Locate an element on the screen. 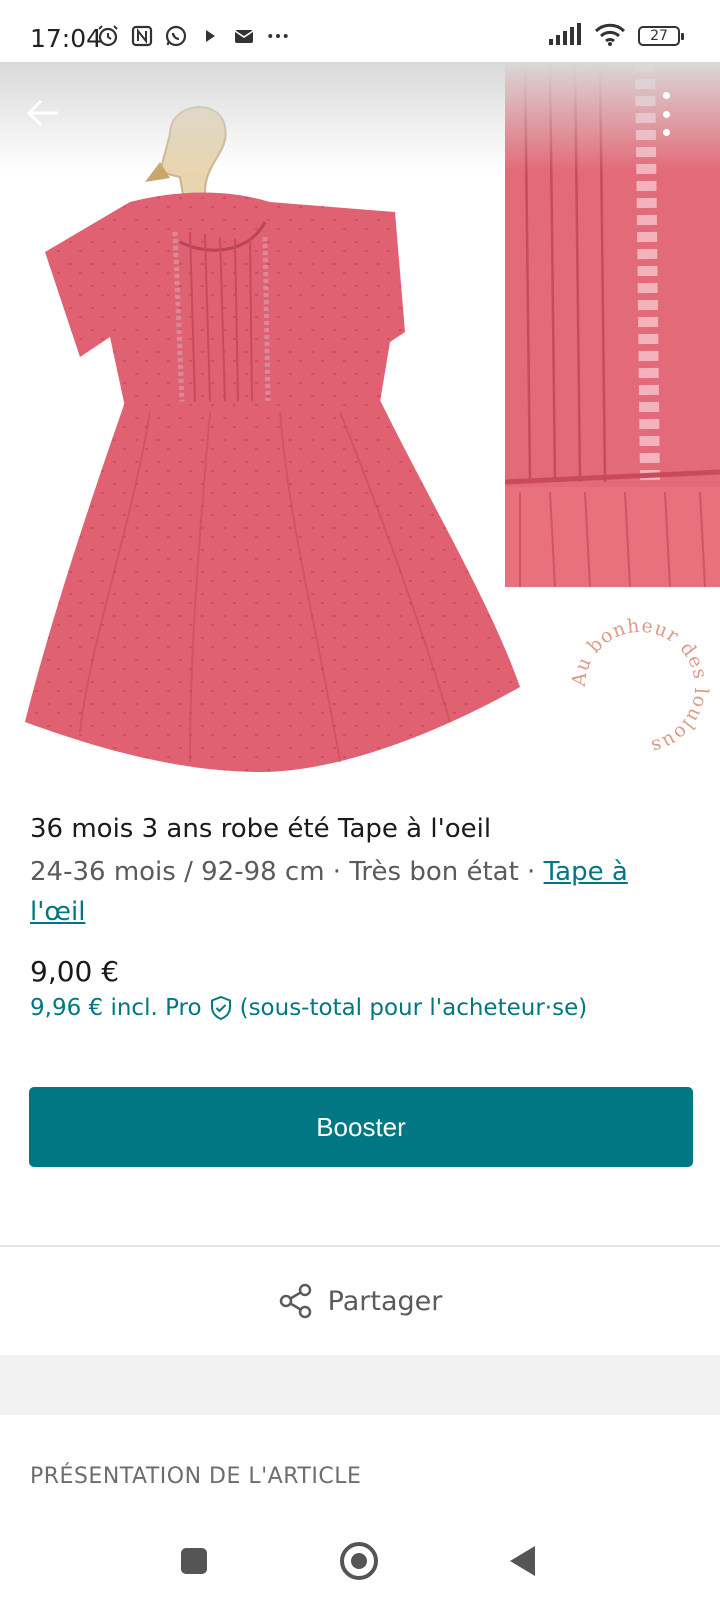  status-system-icons: 27 is located at coordinates (616, 36).